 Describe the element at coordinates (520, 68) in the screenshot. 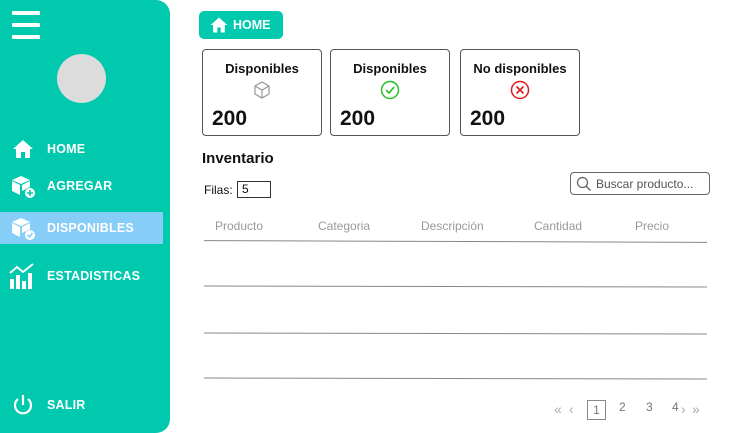

I see `card-title: No disponibles` at that location.